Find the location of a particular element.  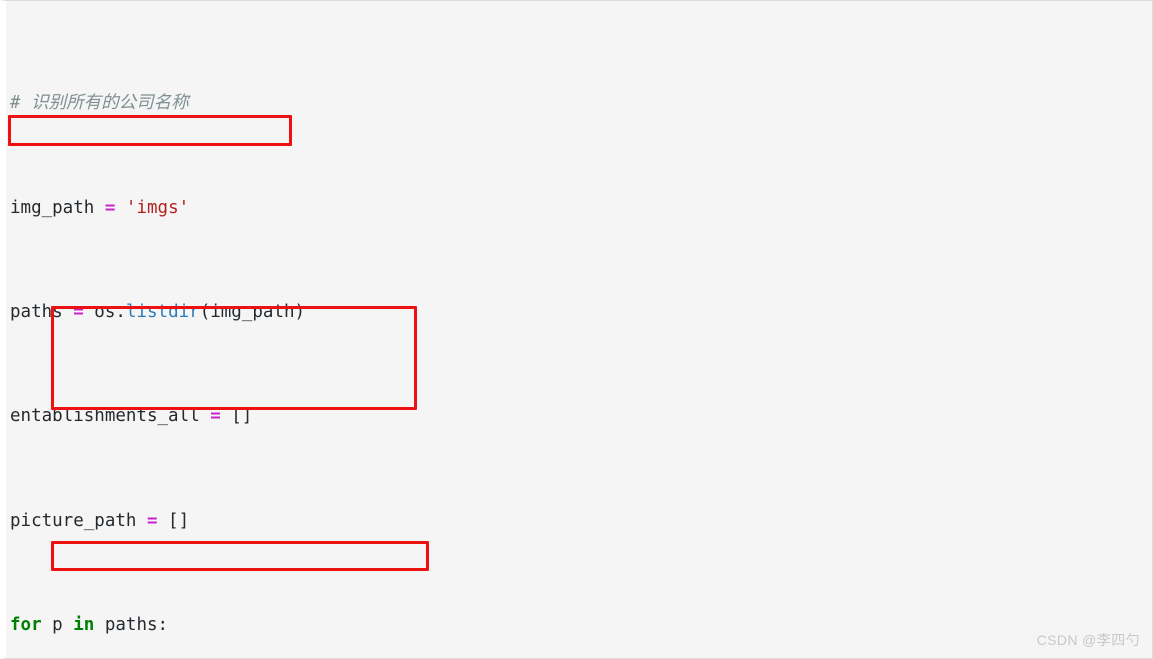

function-listdir: listdir is located at coordinates (162, 312).